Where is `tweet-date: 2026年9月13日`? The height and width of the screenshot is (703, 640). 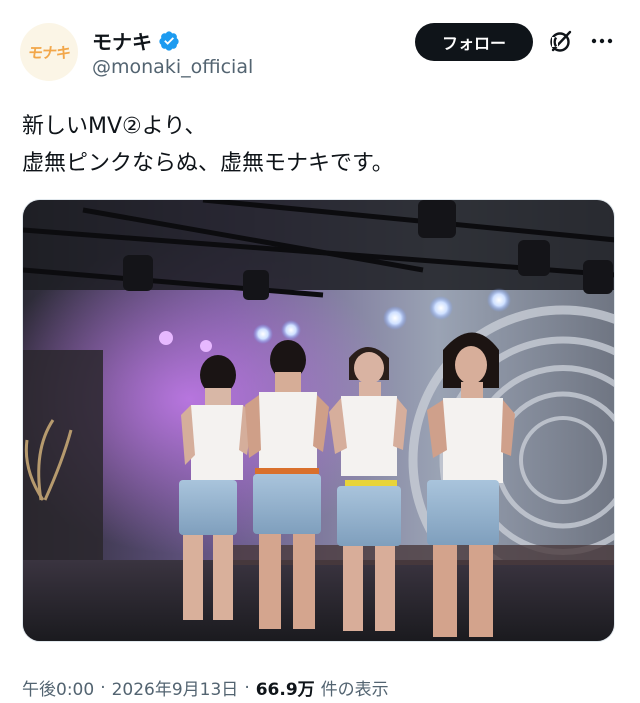
tweet-date: 2026年9月13日 is located at coordinates (175, 687).